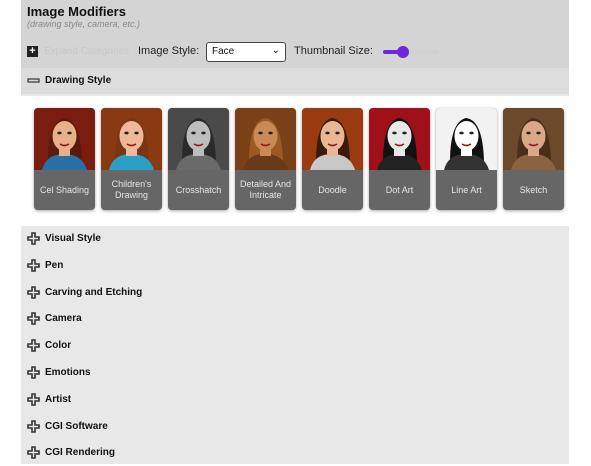 Image resolution: width=591 pixels, height=466 pixels. Describe the element at coordinates (246, 52) in the screenshot. I see `image-style-select: Face ⌄` at that location.